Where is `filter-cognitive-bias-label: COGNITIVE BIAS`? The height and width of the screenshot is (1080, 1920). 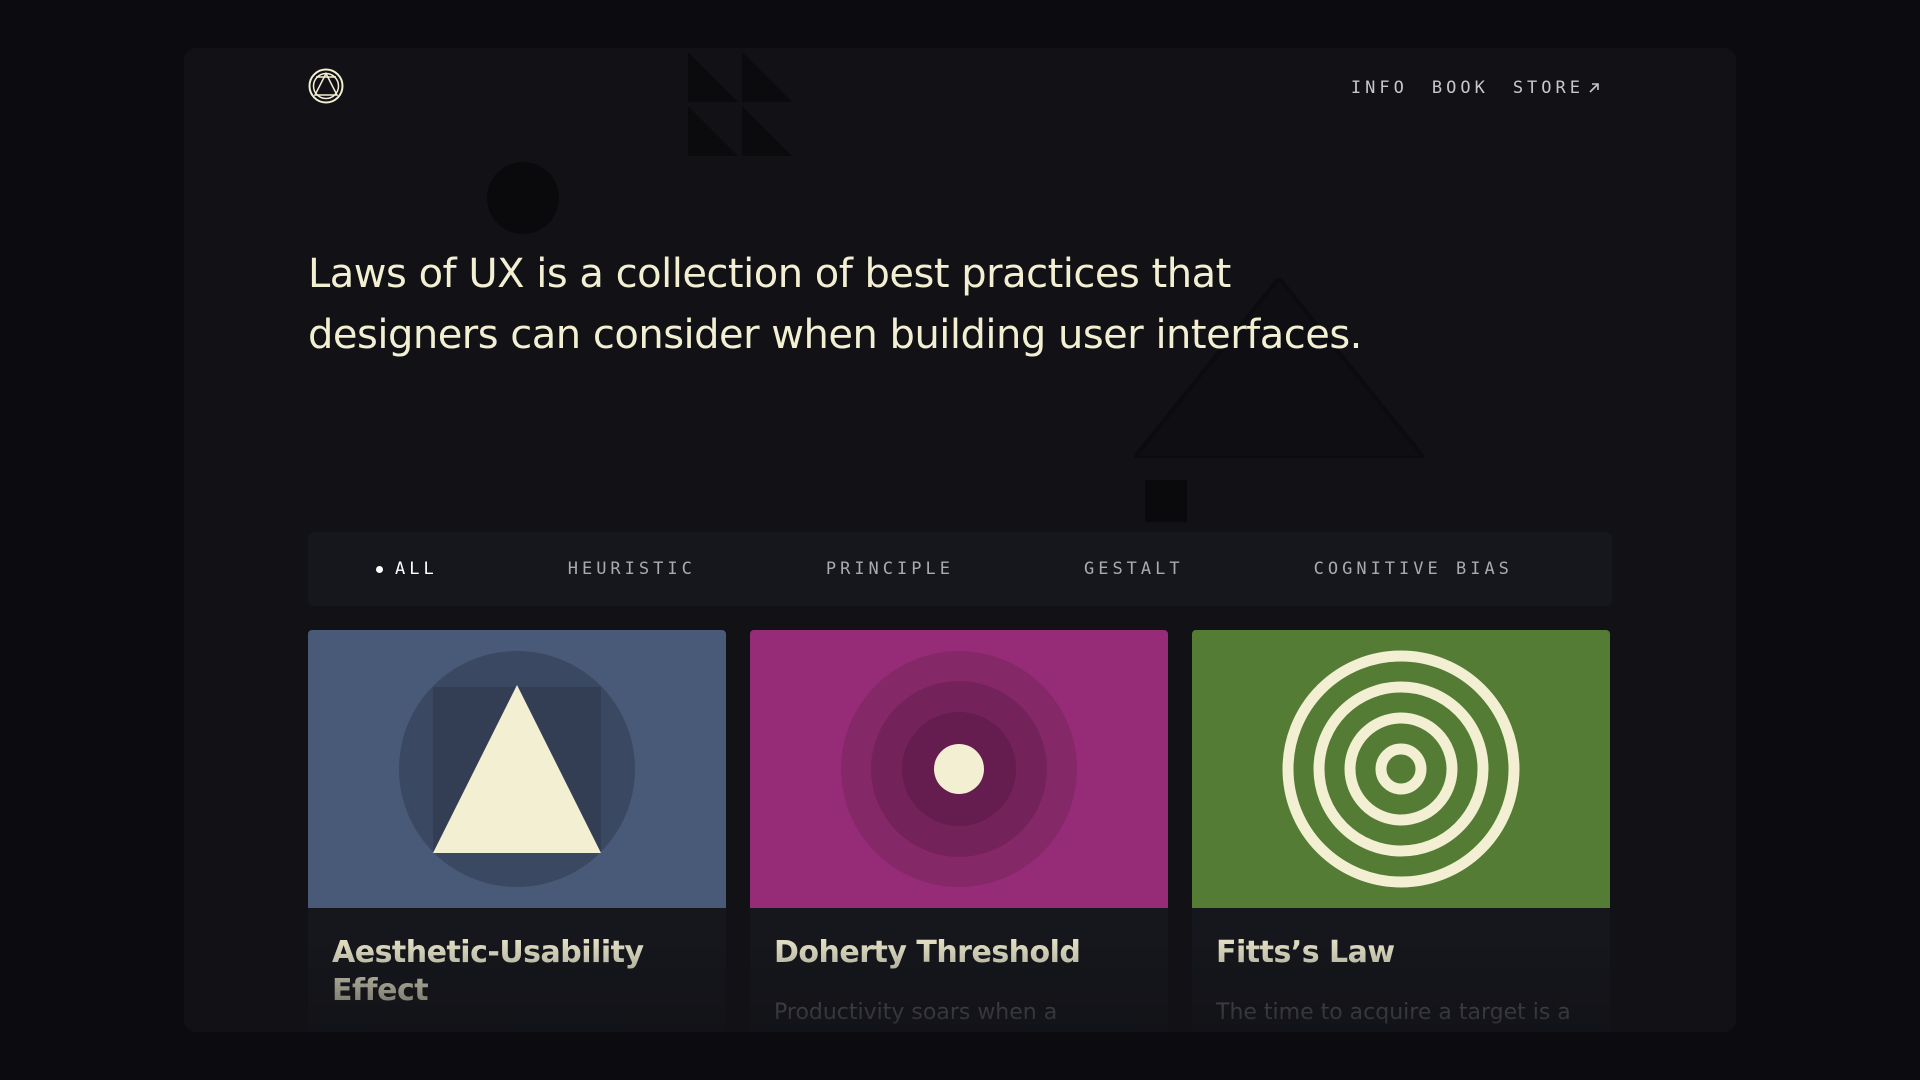
filter-cognitive-bias-label: COGNITIVE BIAS is located at coordinates (1413, 569).